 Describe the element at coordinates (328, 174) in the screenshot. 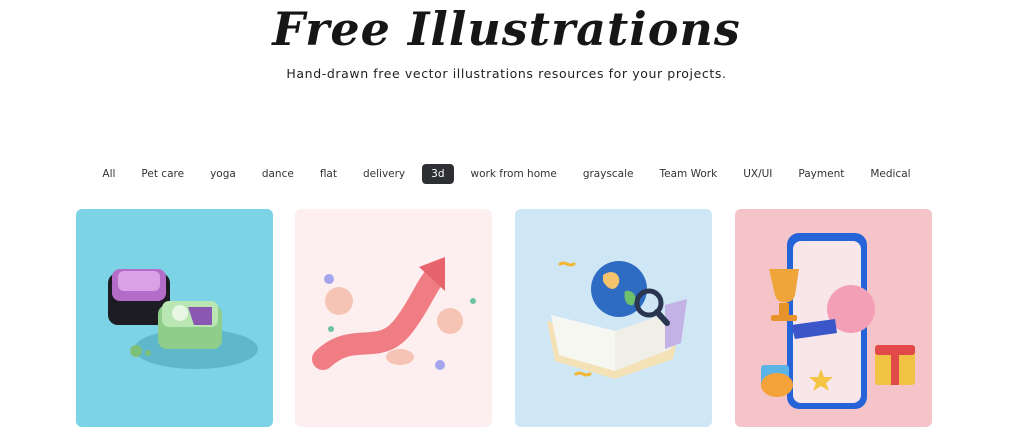

I see `filter-flat: flat` at that location.